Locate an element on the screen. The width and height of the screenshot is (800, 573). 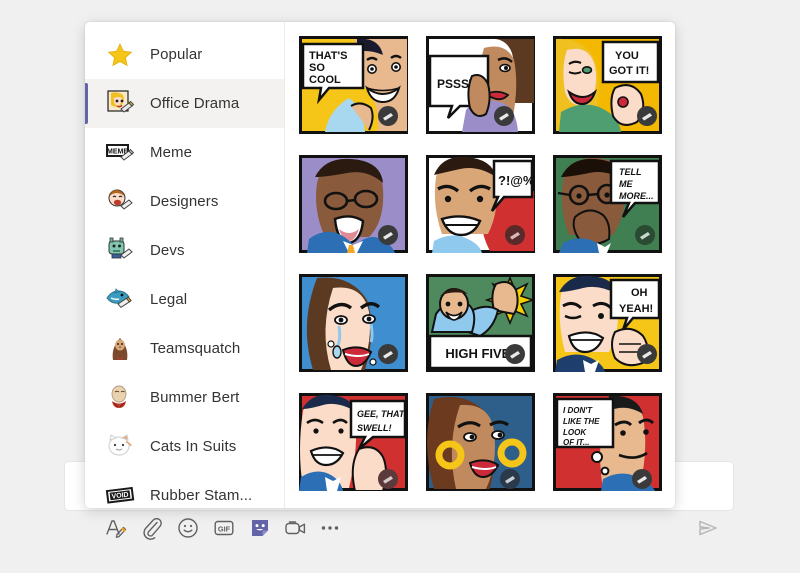
sidebar-item-label: Legal is located at coordinates (169, 299).